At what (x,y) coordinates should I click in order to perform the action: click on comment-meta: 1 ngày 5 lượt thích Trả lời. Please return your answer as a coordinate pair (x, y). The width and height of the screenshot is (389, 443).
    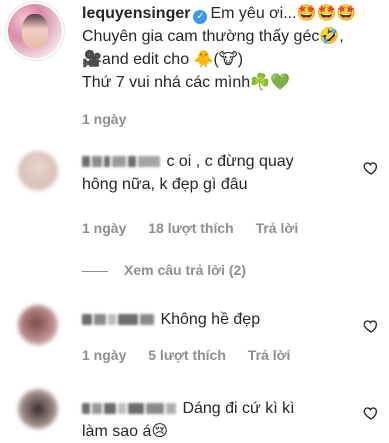
    Looking at the image, I should click on (195, 355).